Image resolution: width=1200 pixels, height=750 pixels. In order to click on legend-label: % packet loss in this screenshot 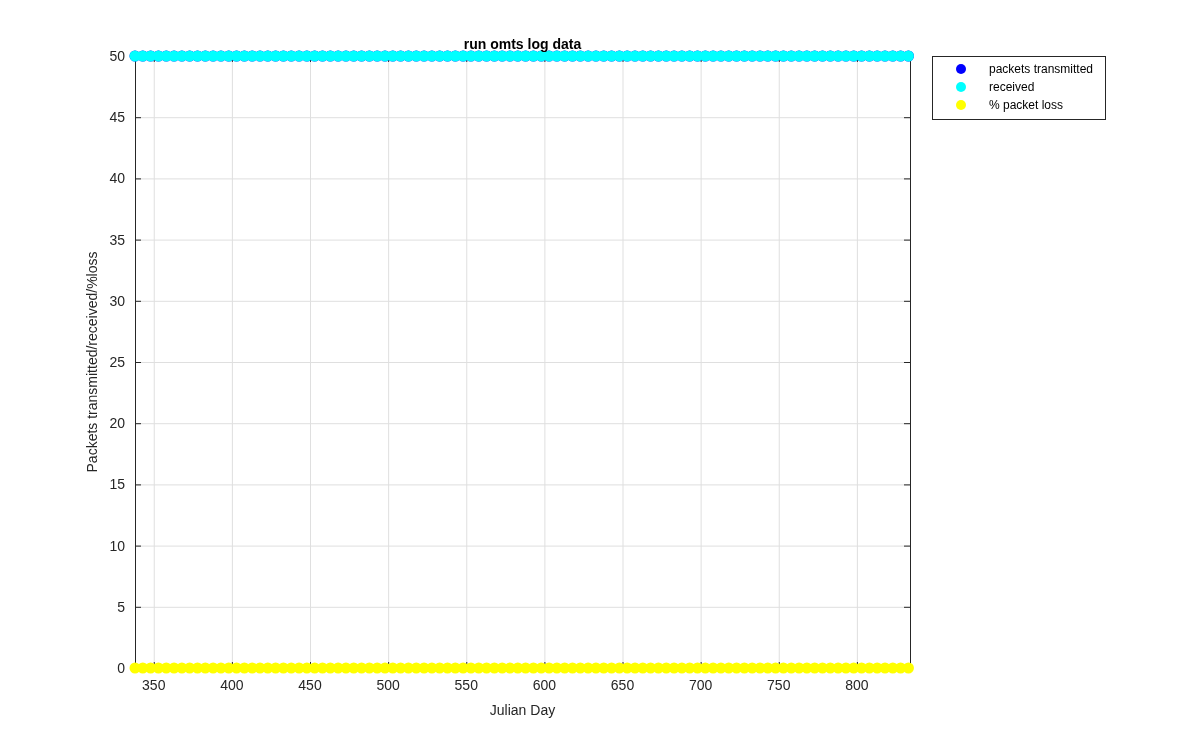, I will do `click(1026, 105)`.